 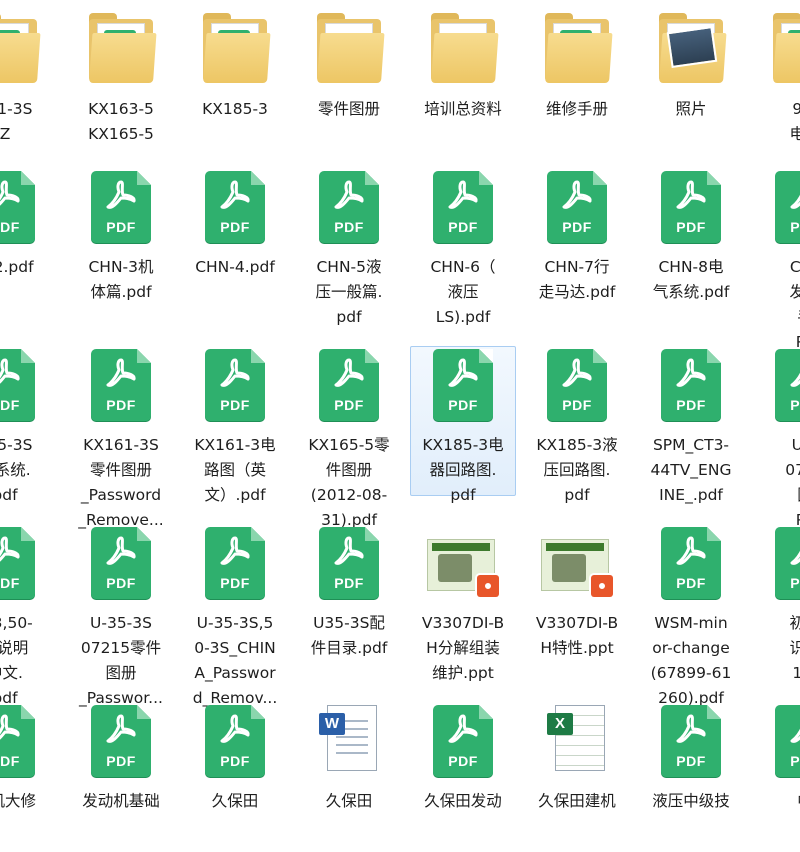 I want to click on file-item: PDF KX165-5零 件图册 (2012-08- 31).pdf, so click(x=349, y=437).